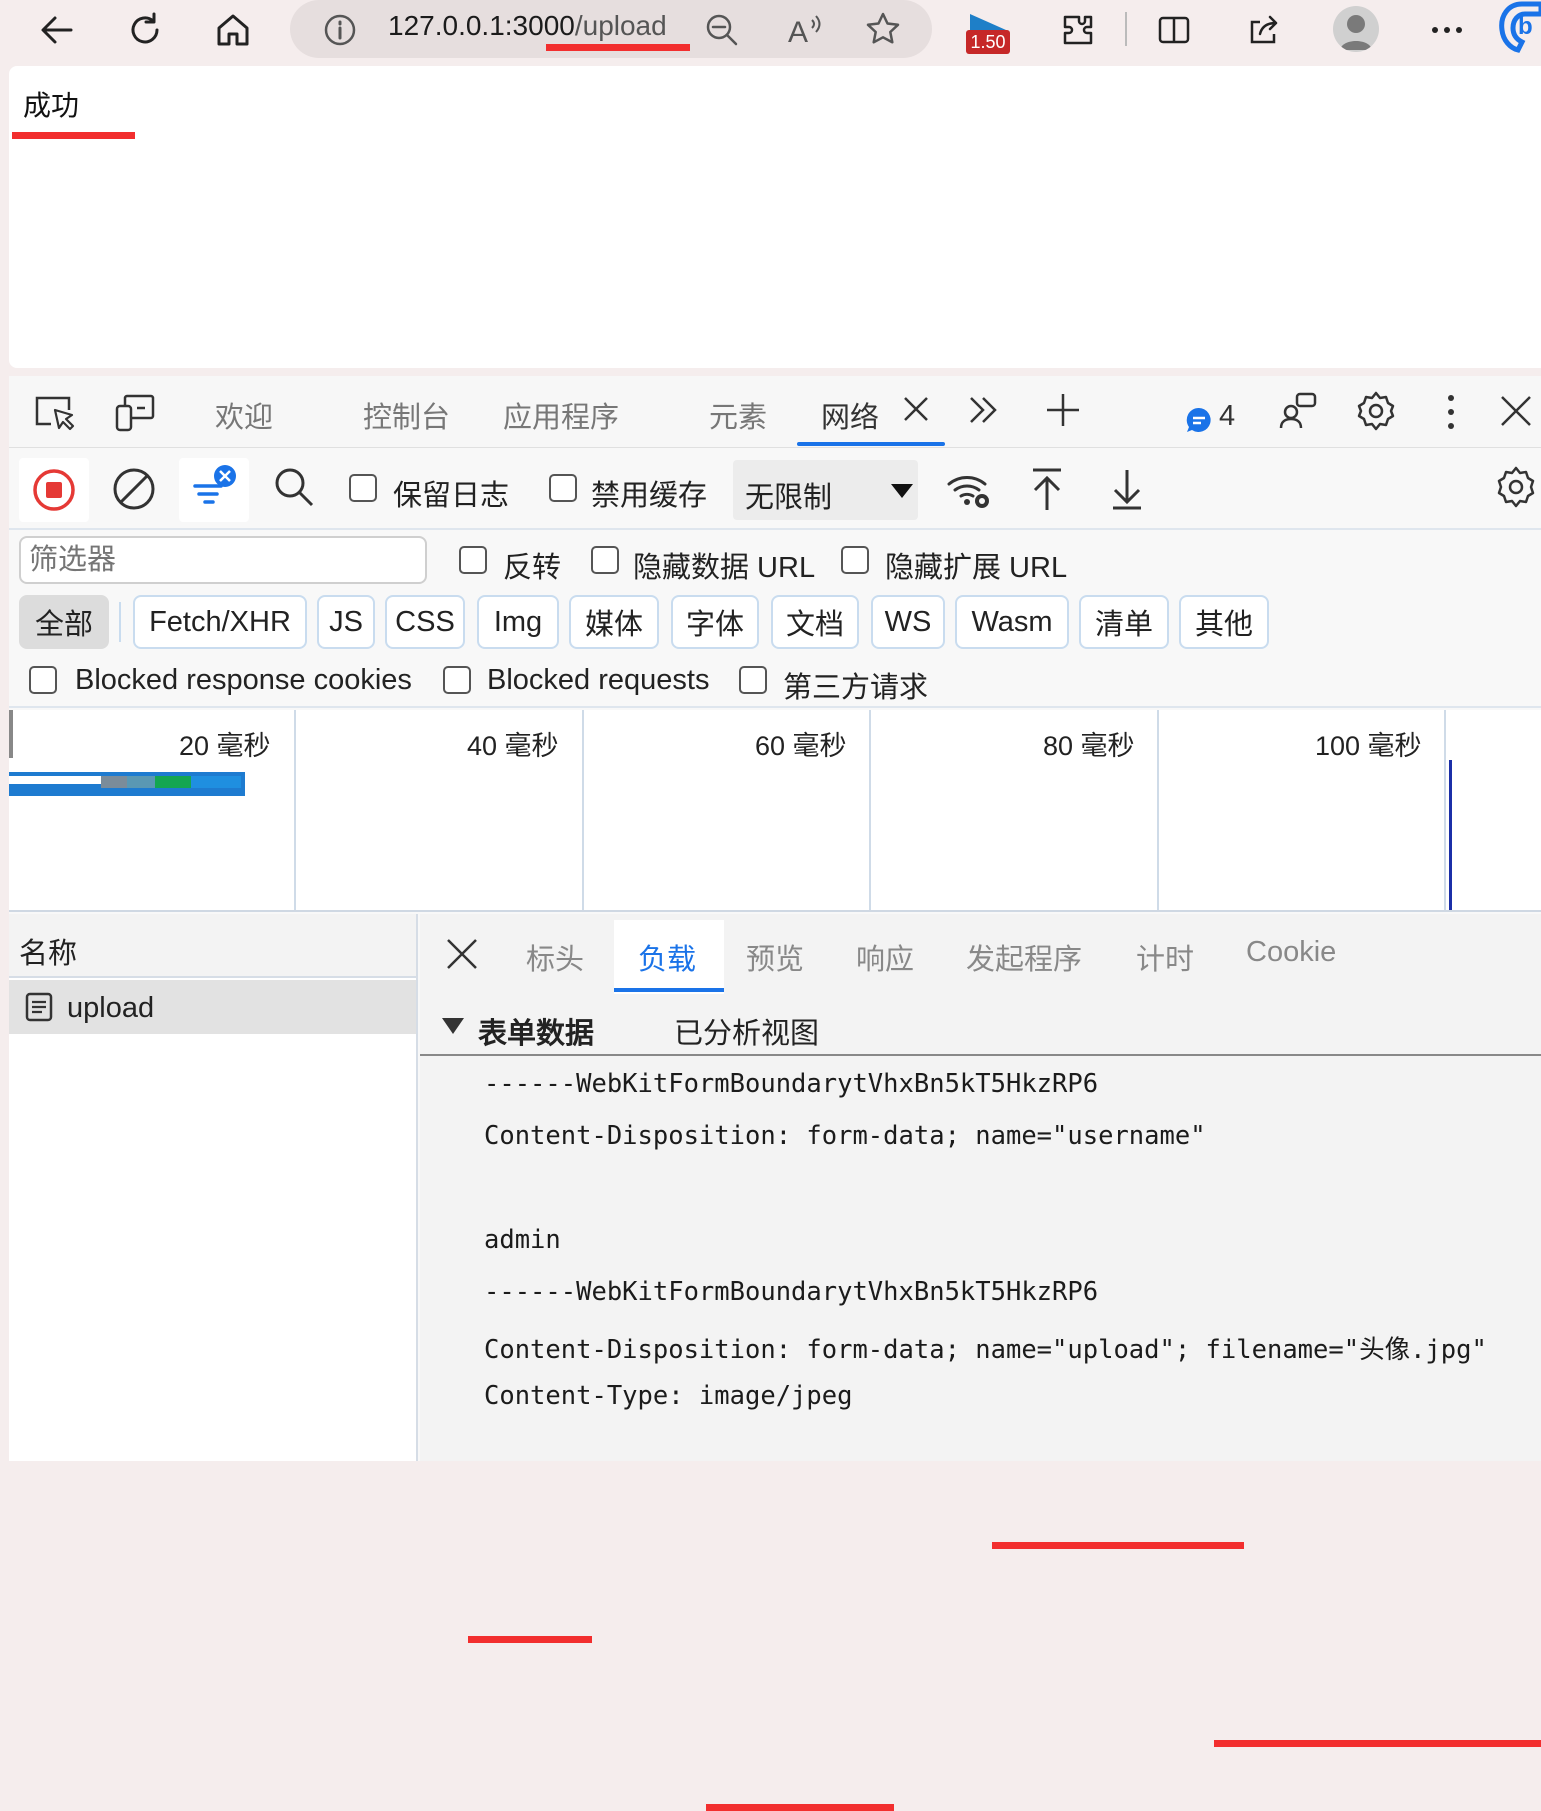 The width and height of the screenshot is (1541, 1811). Describe the element at coordinates (134, 489) in the screenshot. I see `clear-log-icon` at that location.